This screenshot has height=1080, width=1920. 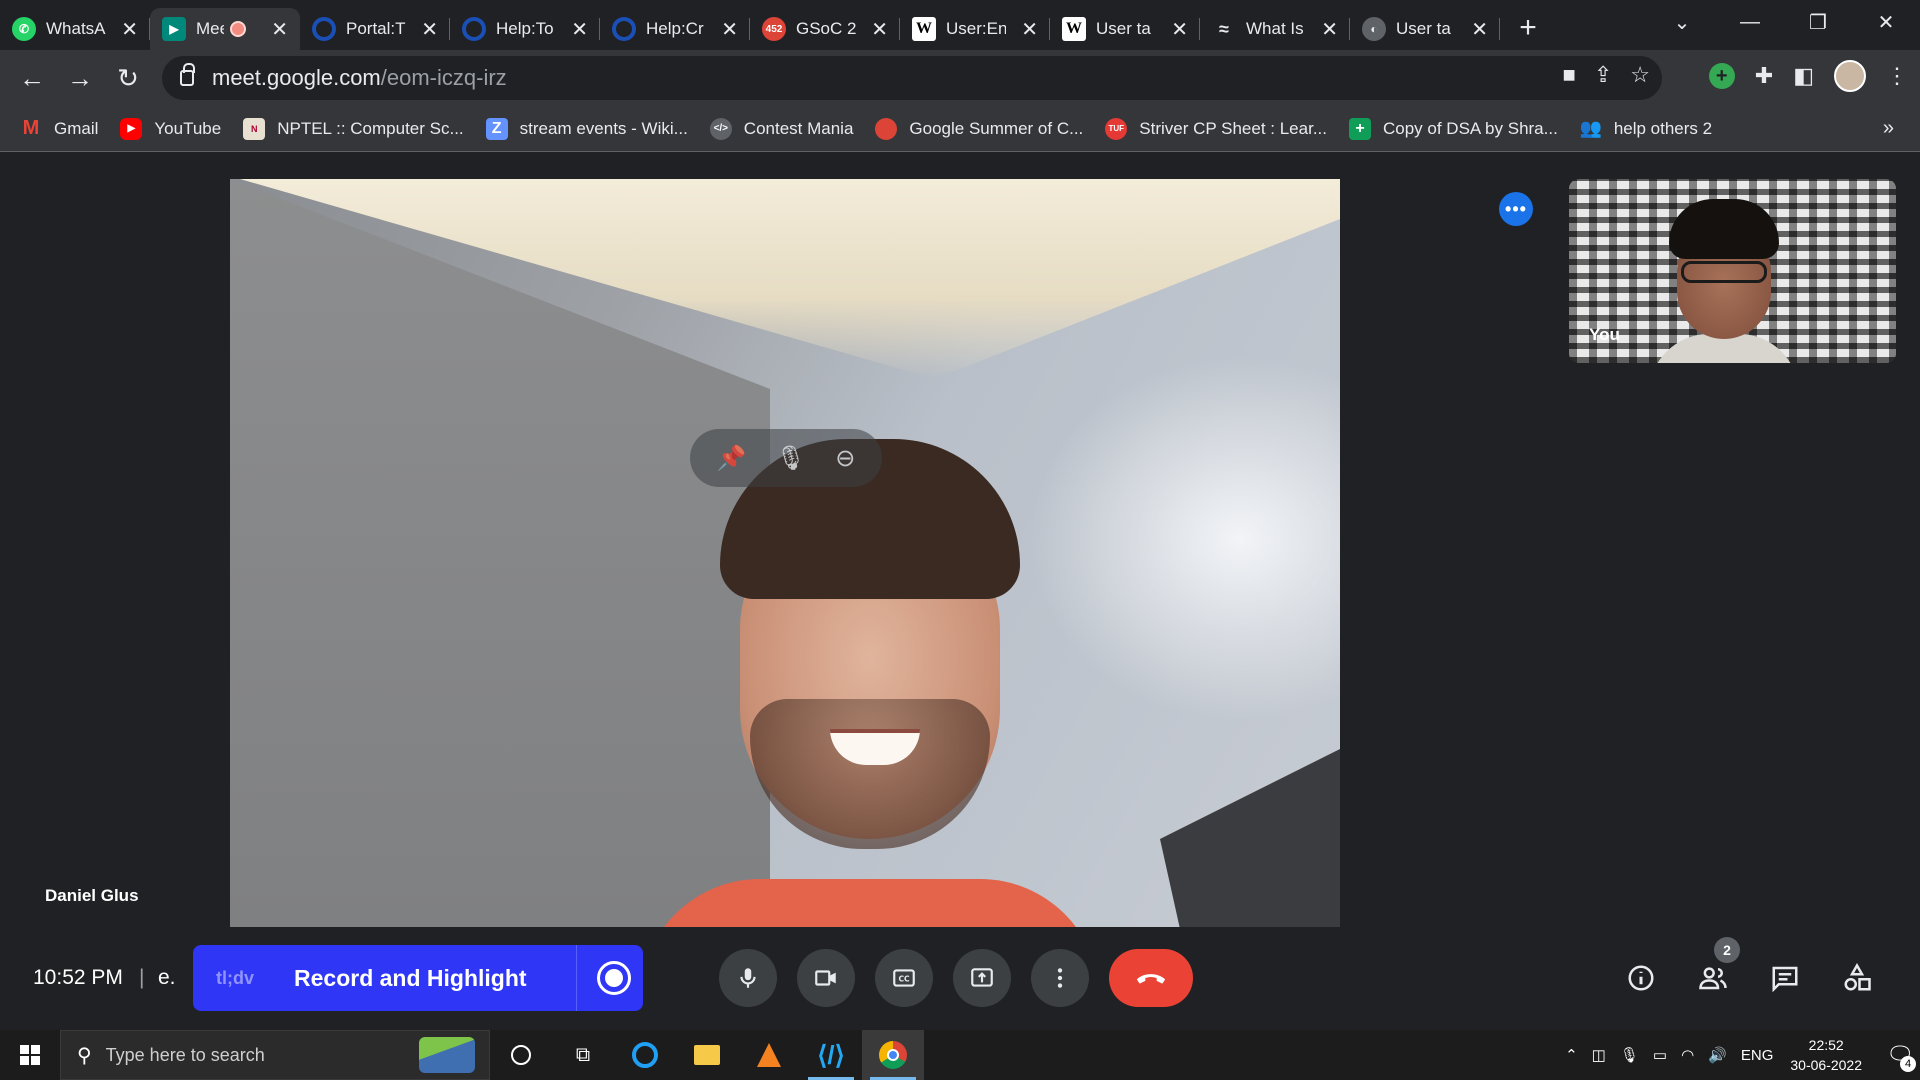 I want to click on people-icon, so click(x=1713, y=978).